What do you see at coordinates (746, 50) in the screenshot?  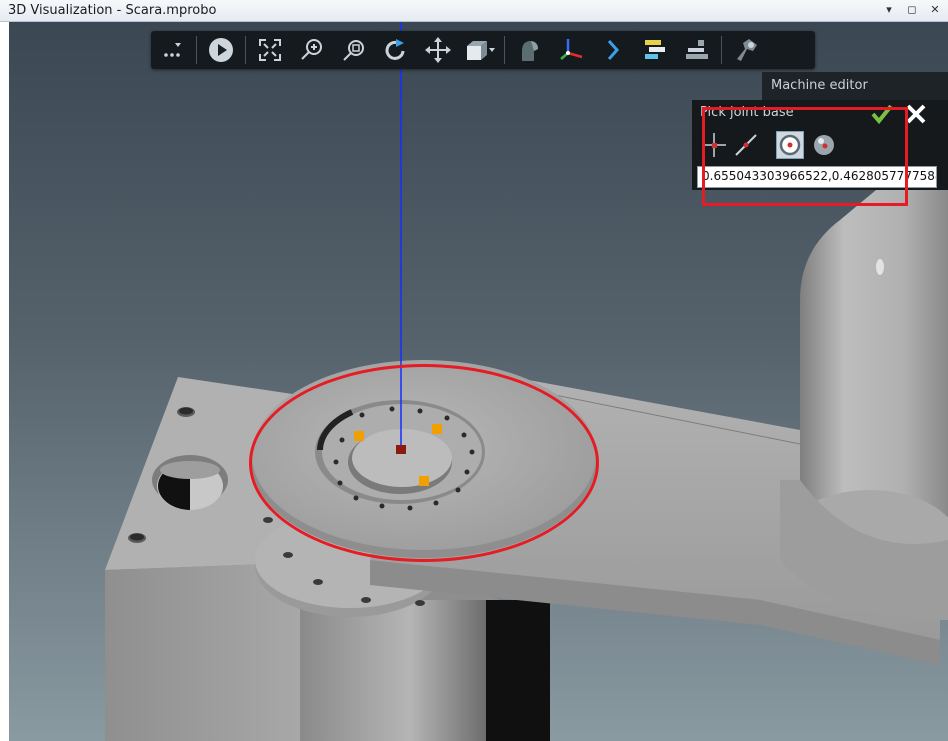 I see `tool-icon` at bounding box center [746, 50].